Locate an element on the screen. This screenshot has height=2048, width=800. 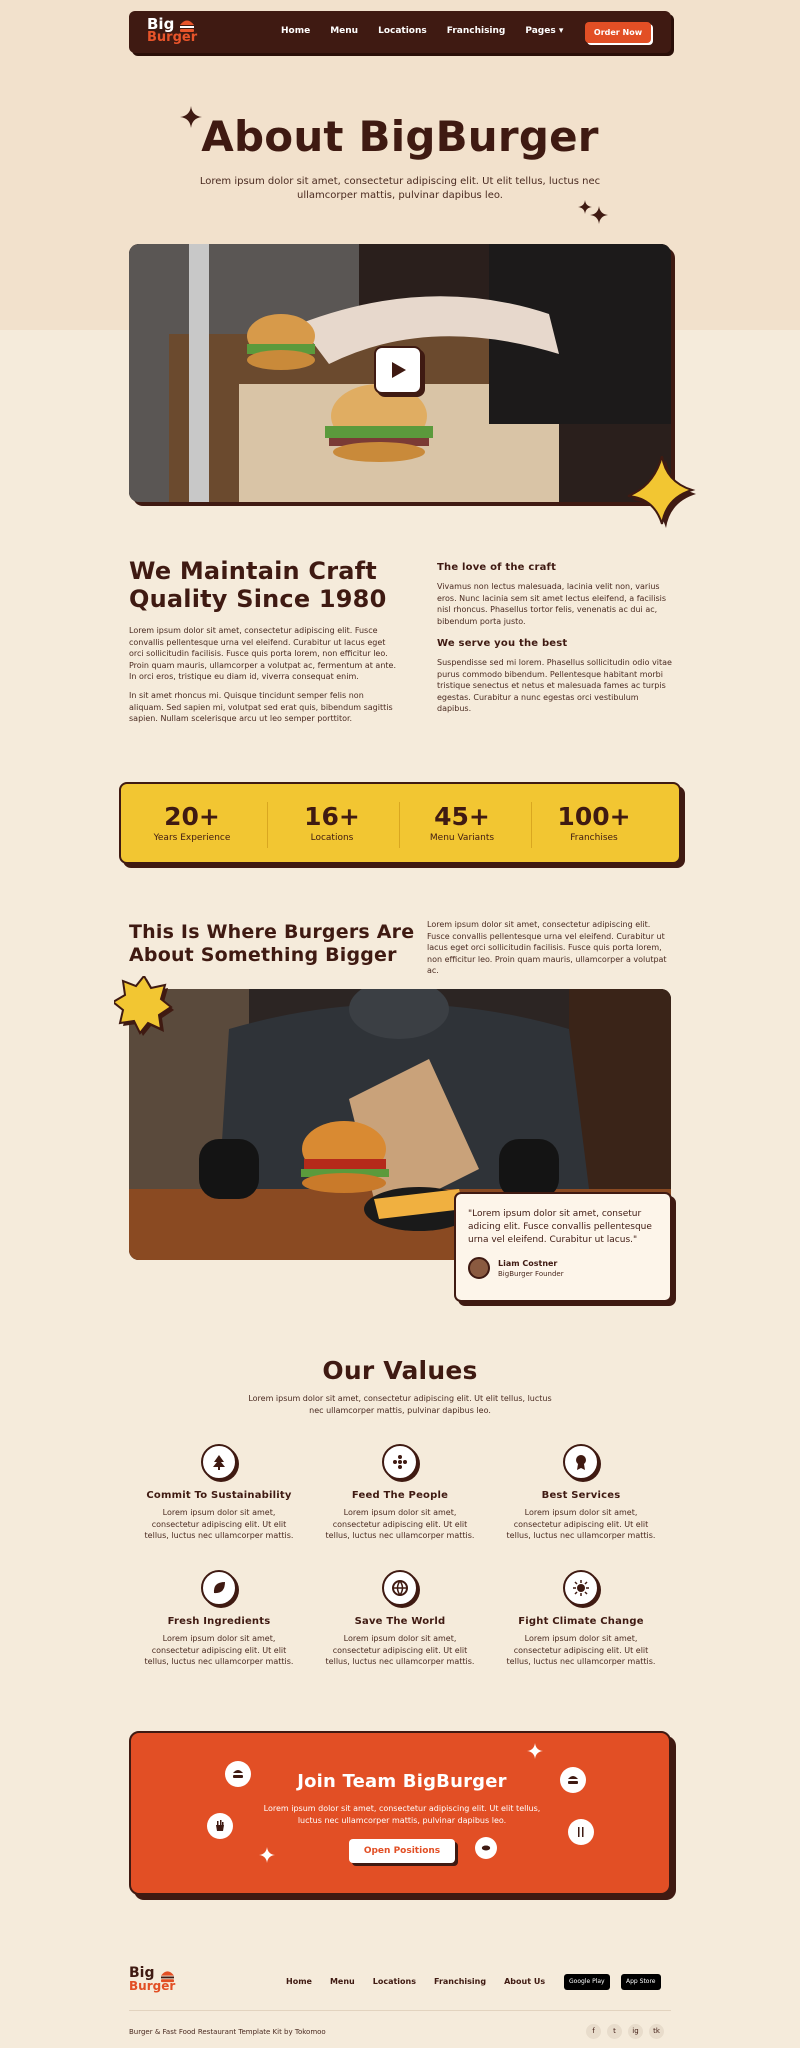
nav-link-pages: Pages ▾ is located at coordinates (544, 31).